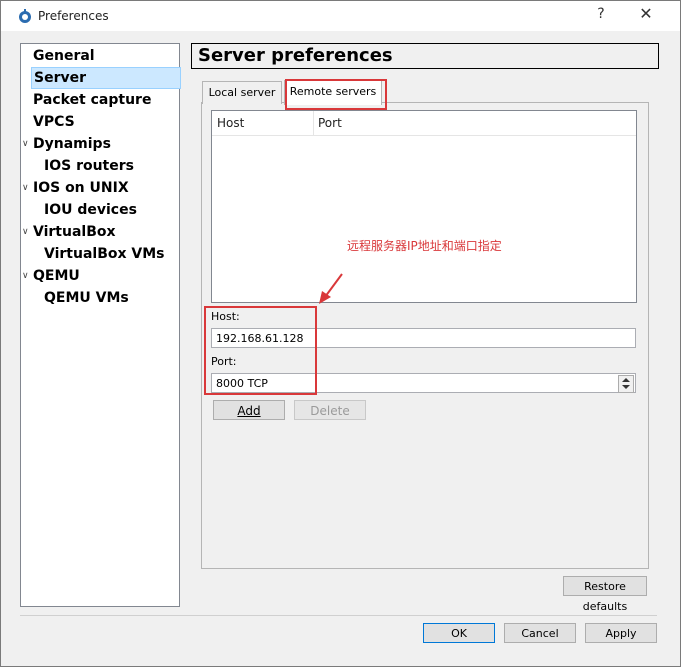 The width and height of the screenshot is (681, 667). What do you see at coordinates (424, 246) in the screenshot?
I see `annotation-text: 远程服务器IP地址和端口指定` at bounding box center [424, 246].